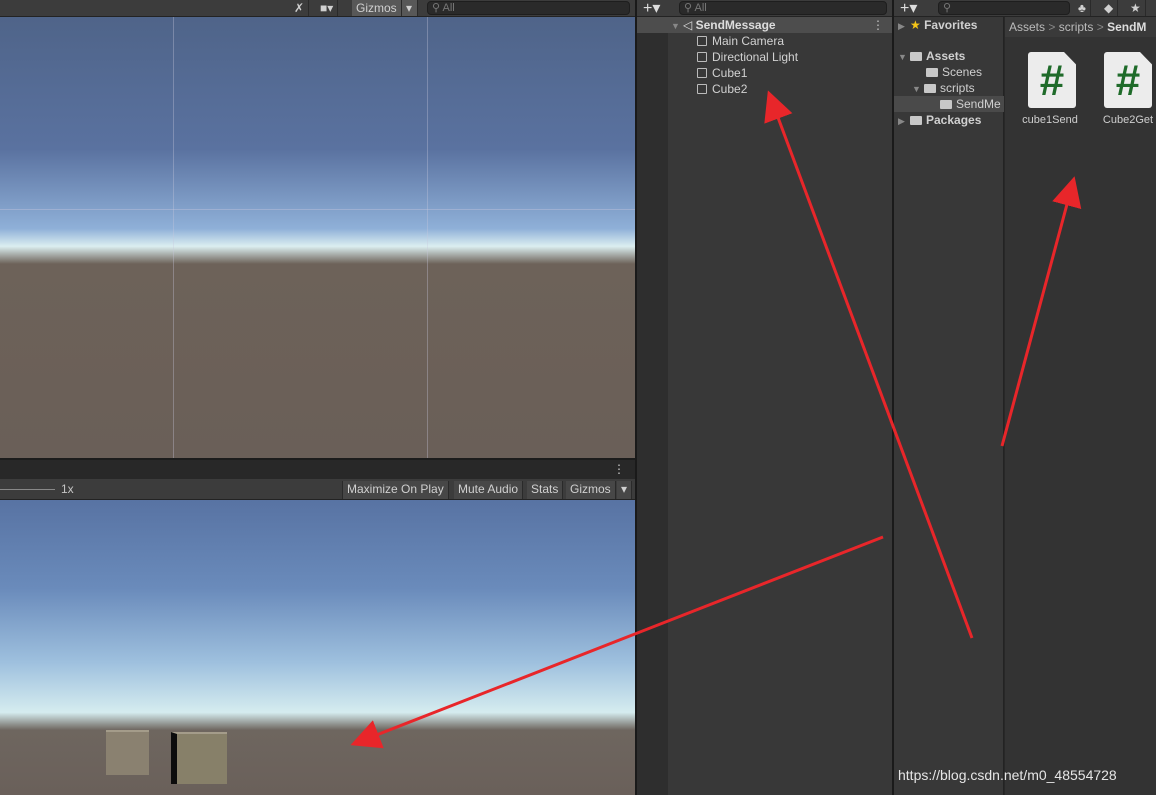 Image resolution: width=1156 pixels, height=795 pixels. What do you see at coordinates (869, 364) in the screenshot?
I see `arrow-to-hierarchy` at bounding box center [869, 364].